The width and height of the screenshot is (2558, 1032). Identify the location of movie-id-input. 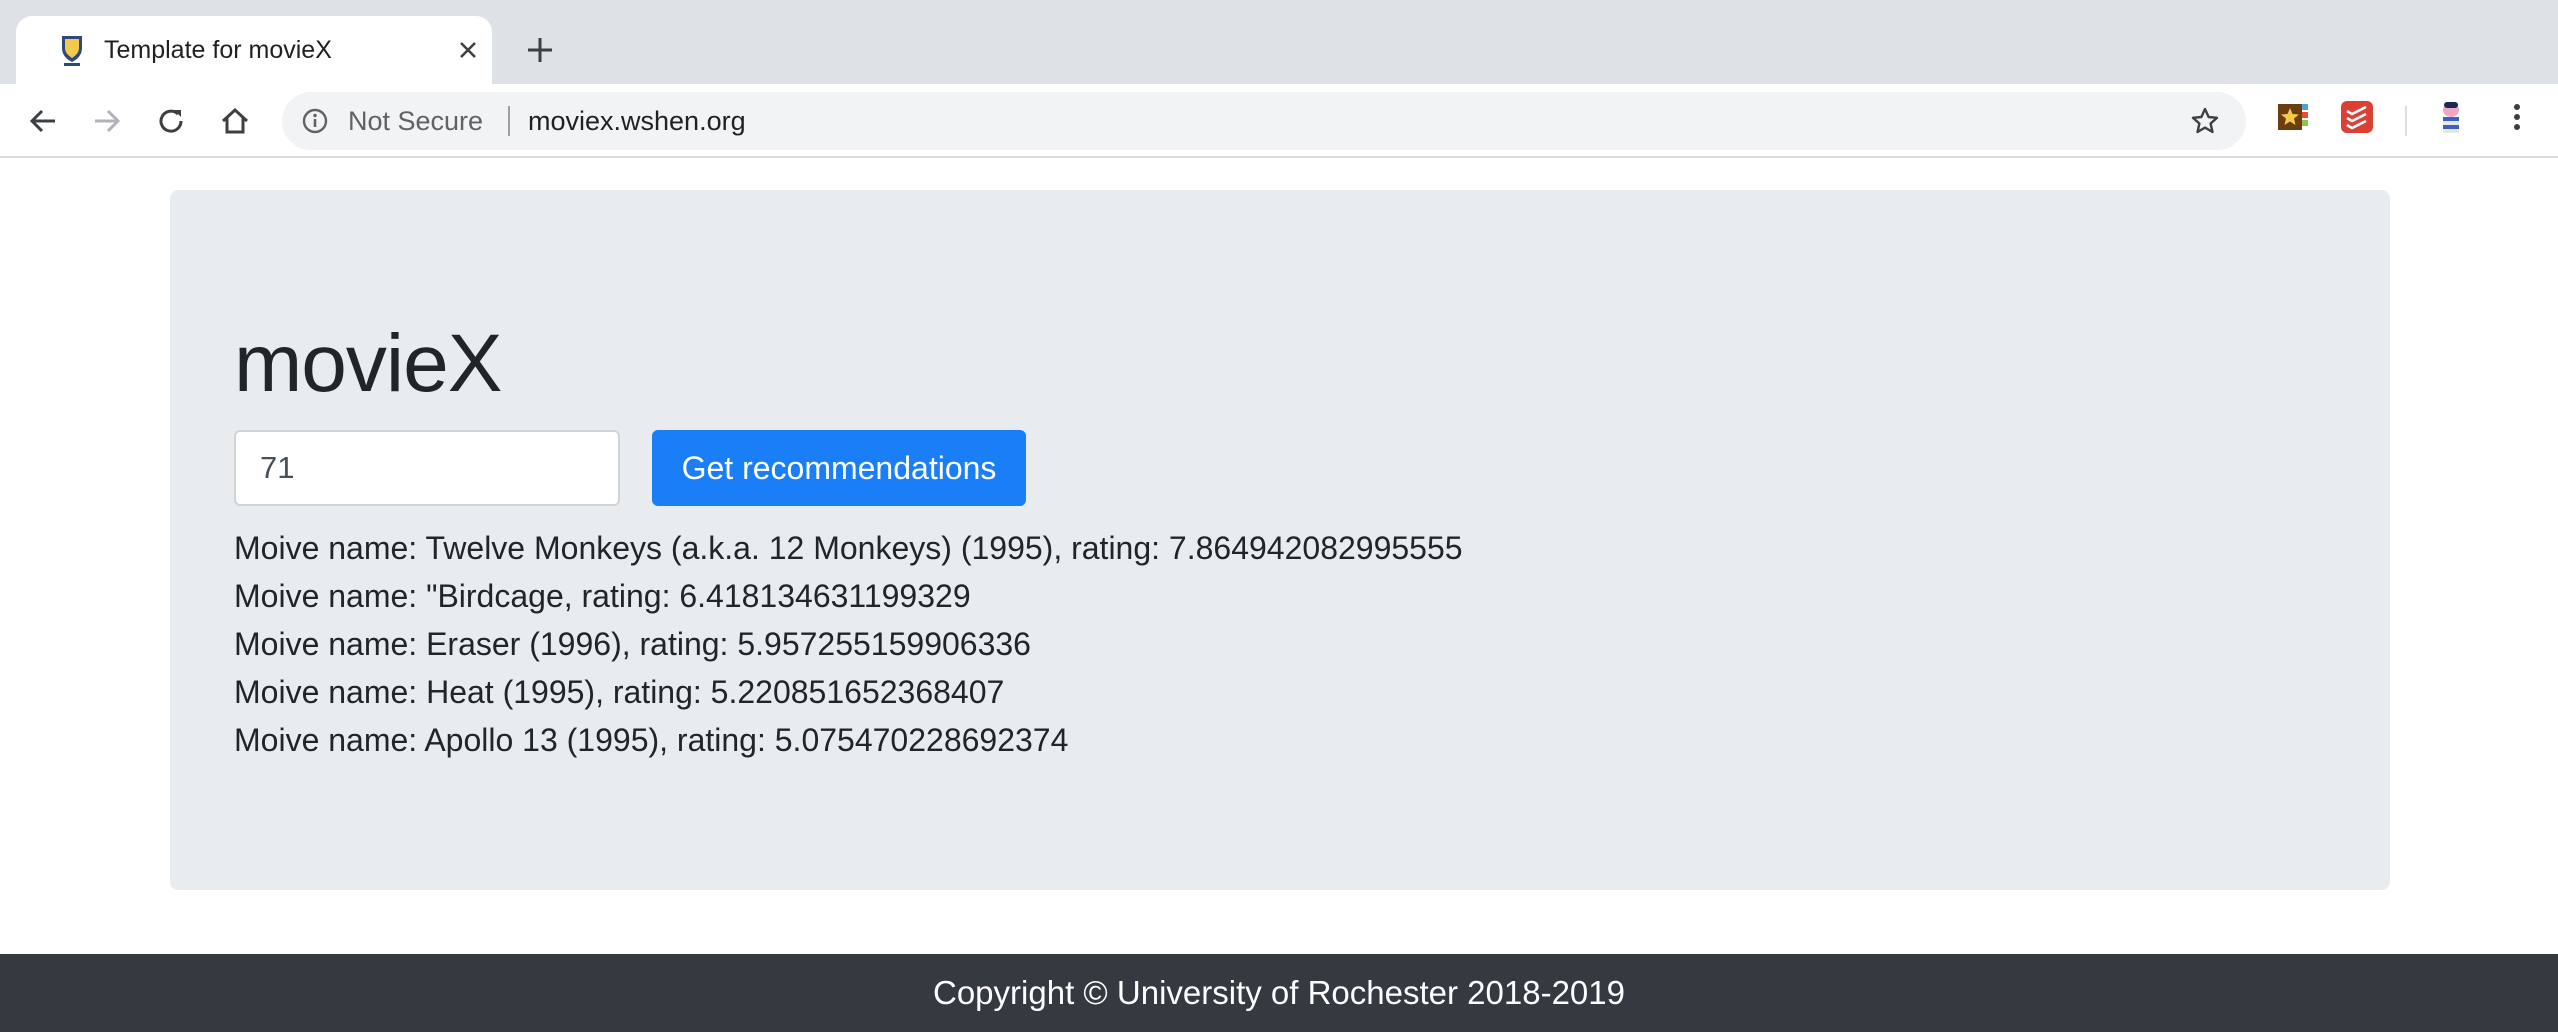
(427, 468).